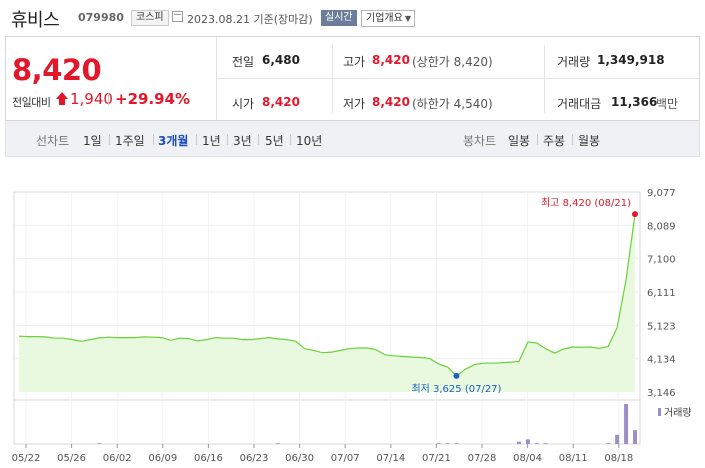  What do you see at coordinates (574, 62) in the screenshot?
I see `volume-label: 거래량` at bounding box center [574, 62].